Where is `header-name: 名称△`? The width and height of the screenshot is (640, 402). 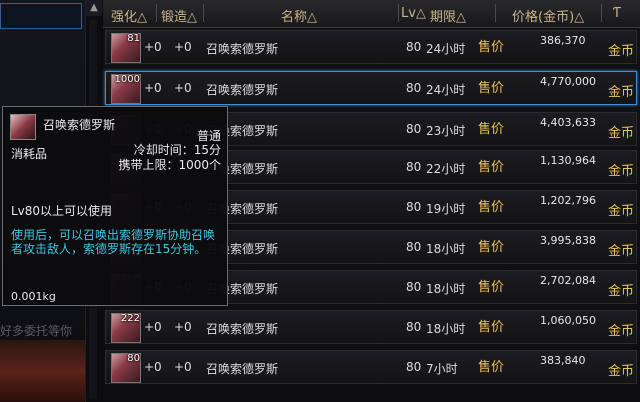 header-name: 名称△ is located at coordinates (299, 15).